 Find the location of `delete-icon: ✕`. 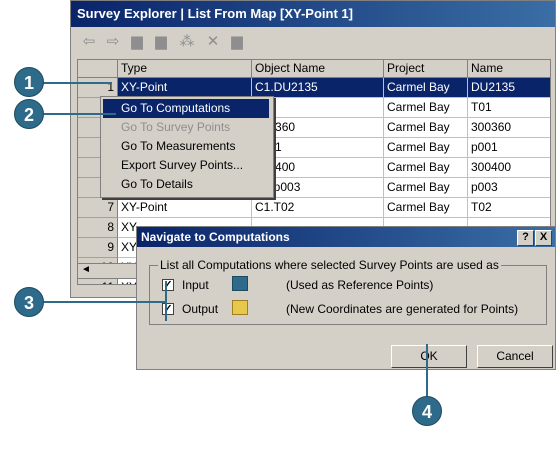

delete-icon: ✕ is located at coordinates (213, 42).